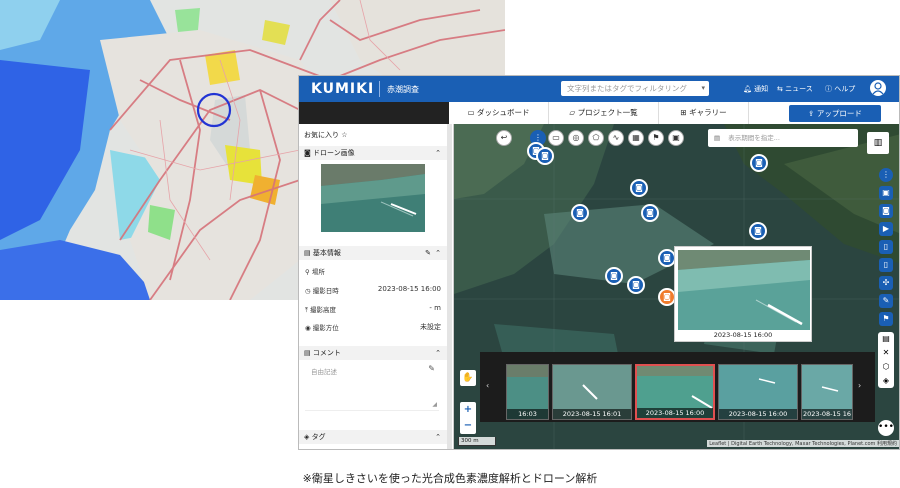  Describe the element at coordinates (886, 283) in the screenshot. I see `drone-tool-button: ✣` at that location.